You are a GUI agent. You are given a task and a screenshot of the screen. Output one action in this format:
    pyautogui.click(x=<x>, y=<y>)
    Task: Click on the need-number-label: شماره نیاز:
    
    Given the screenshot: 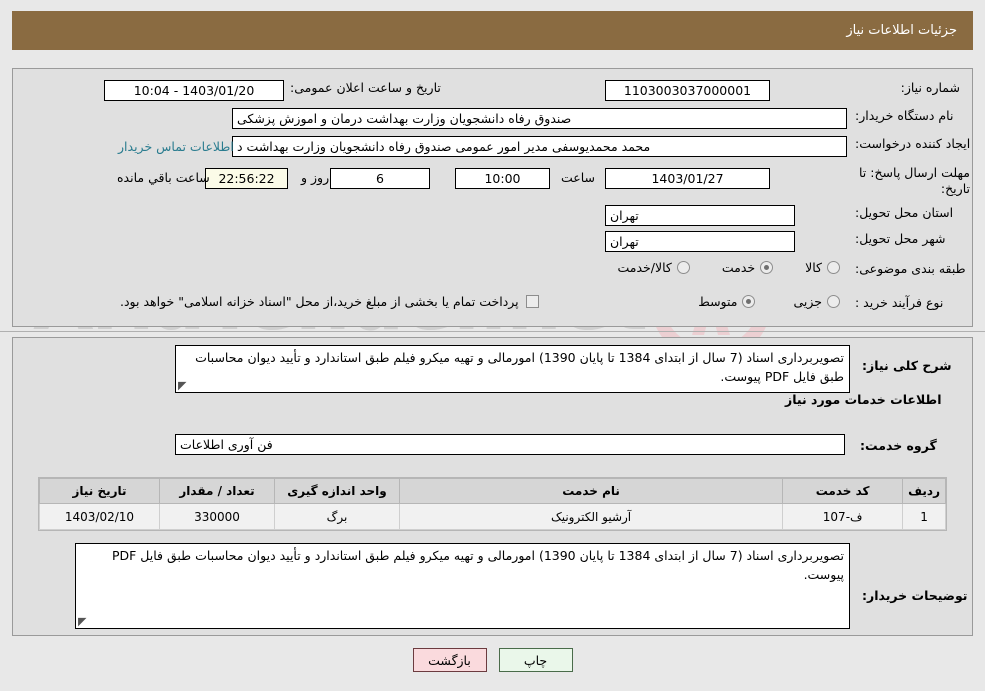 What is the action you would take?
    pyautogui.click(x=930, y=87)
    